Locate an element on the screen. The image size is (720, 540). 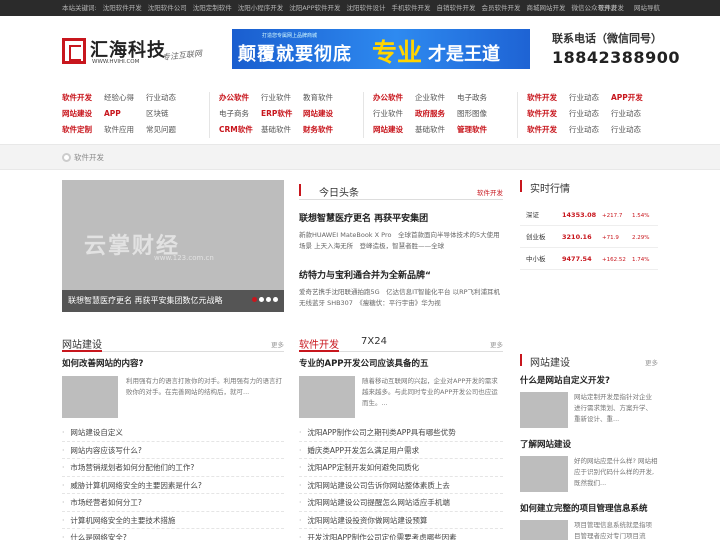
today-more-link: 软件开发 is located at coordinates (490, 192).